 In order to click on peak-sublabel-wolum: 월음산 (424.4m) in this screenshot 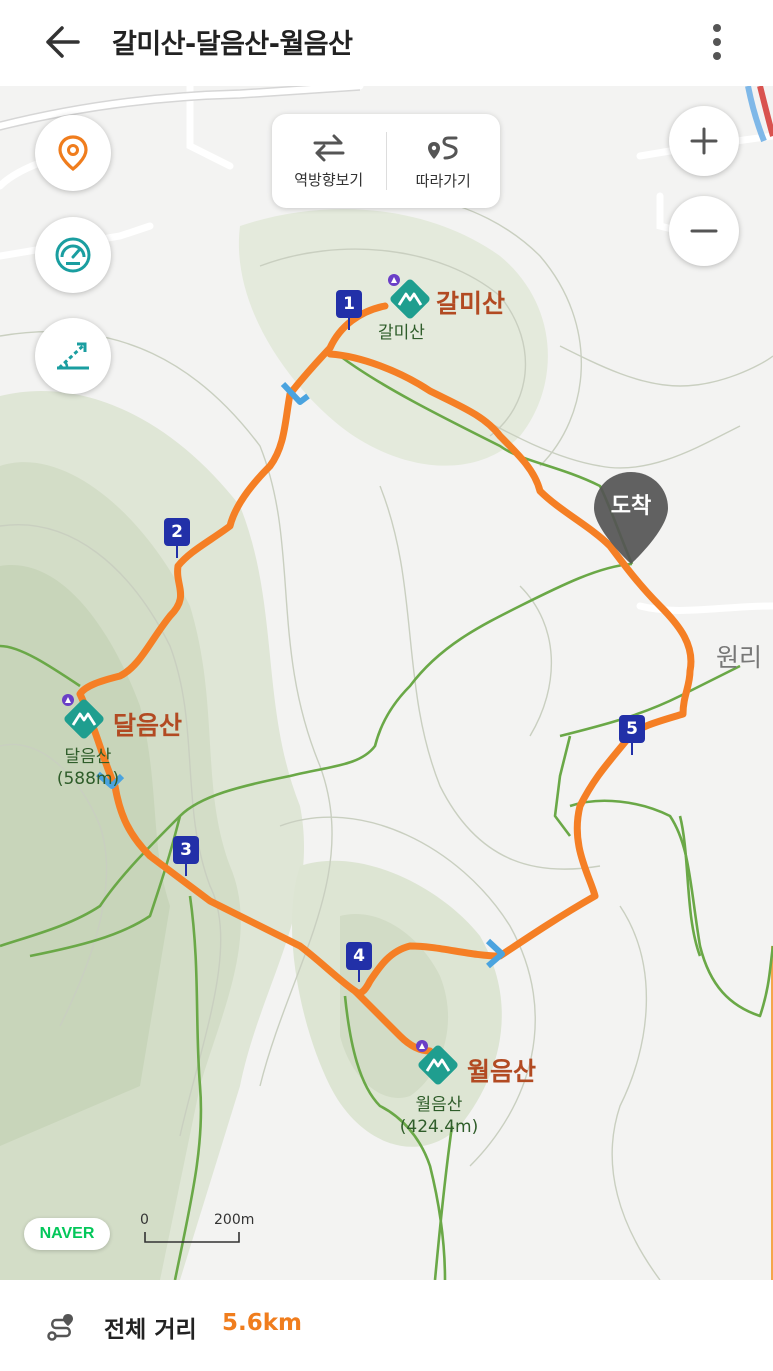, I will do `click(439, 1116)`.